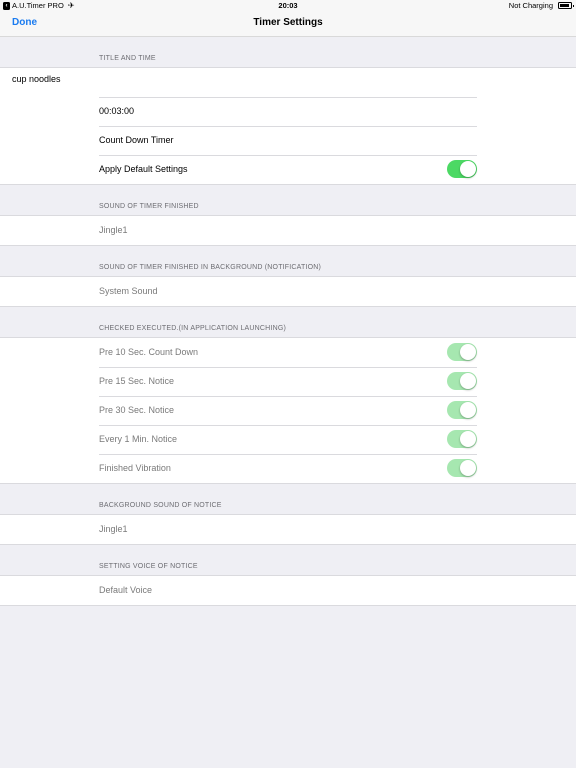  I want to click on pre-10-sec-toggle, so click(462, 352).